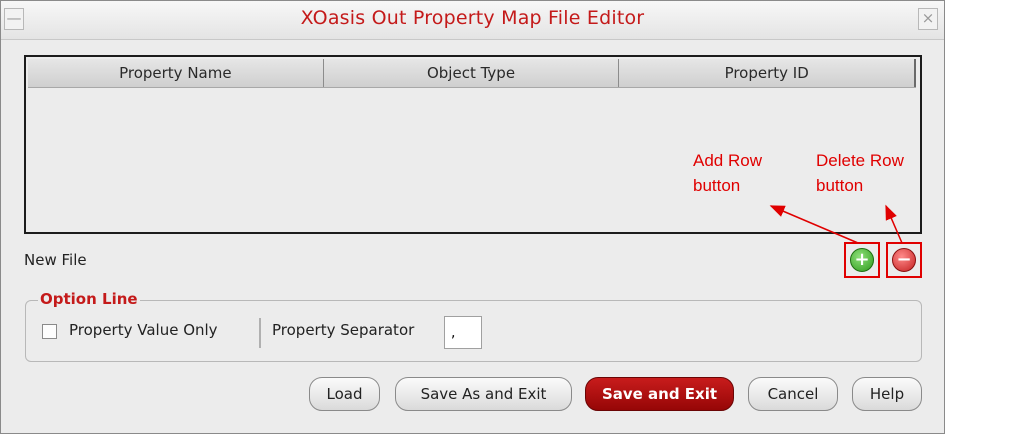 This screenshot has width=1015, height=446. Describe the element at coordinates (343, 330) in the screenshot. I see `property-separator-label: Property Separator` at that location.